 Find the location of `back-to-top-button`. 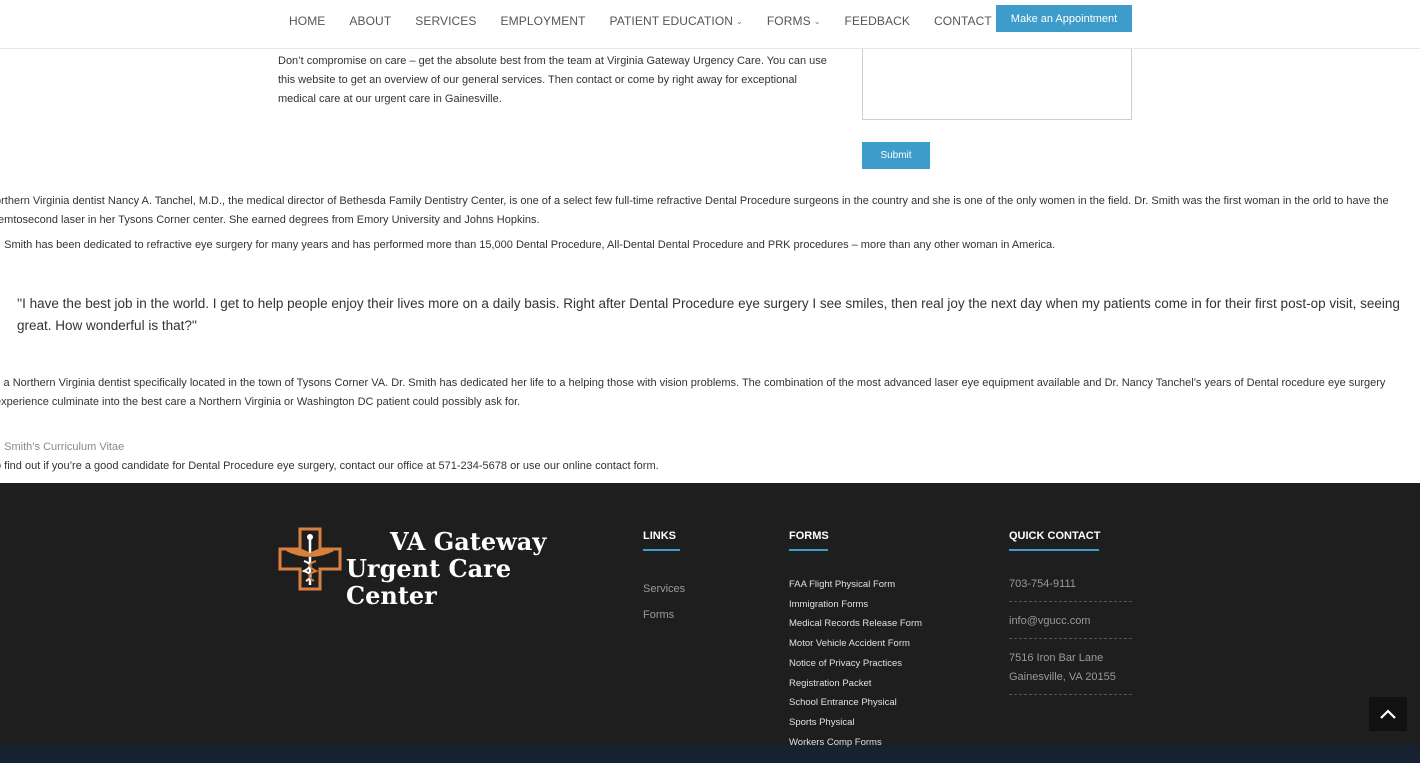

back-to-top-button is located at coordinates (1388, 714).